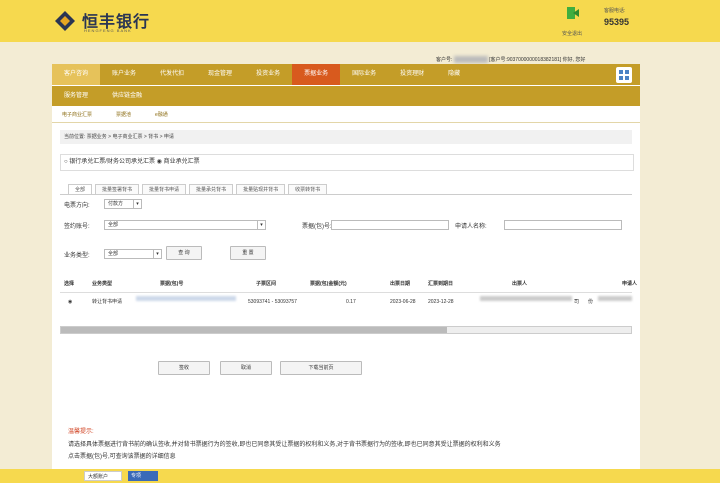  Describe the element at coordinates (113, 254) in the screenshot. I see `biz-type-value: 全部` at that location.